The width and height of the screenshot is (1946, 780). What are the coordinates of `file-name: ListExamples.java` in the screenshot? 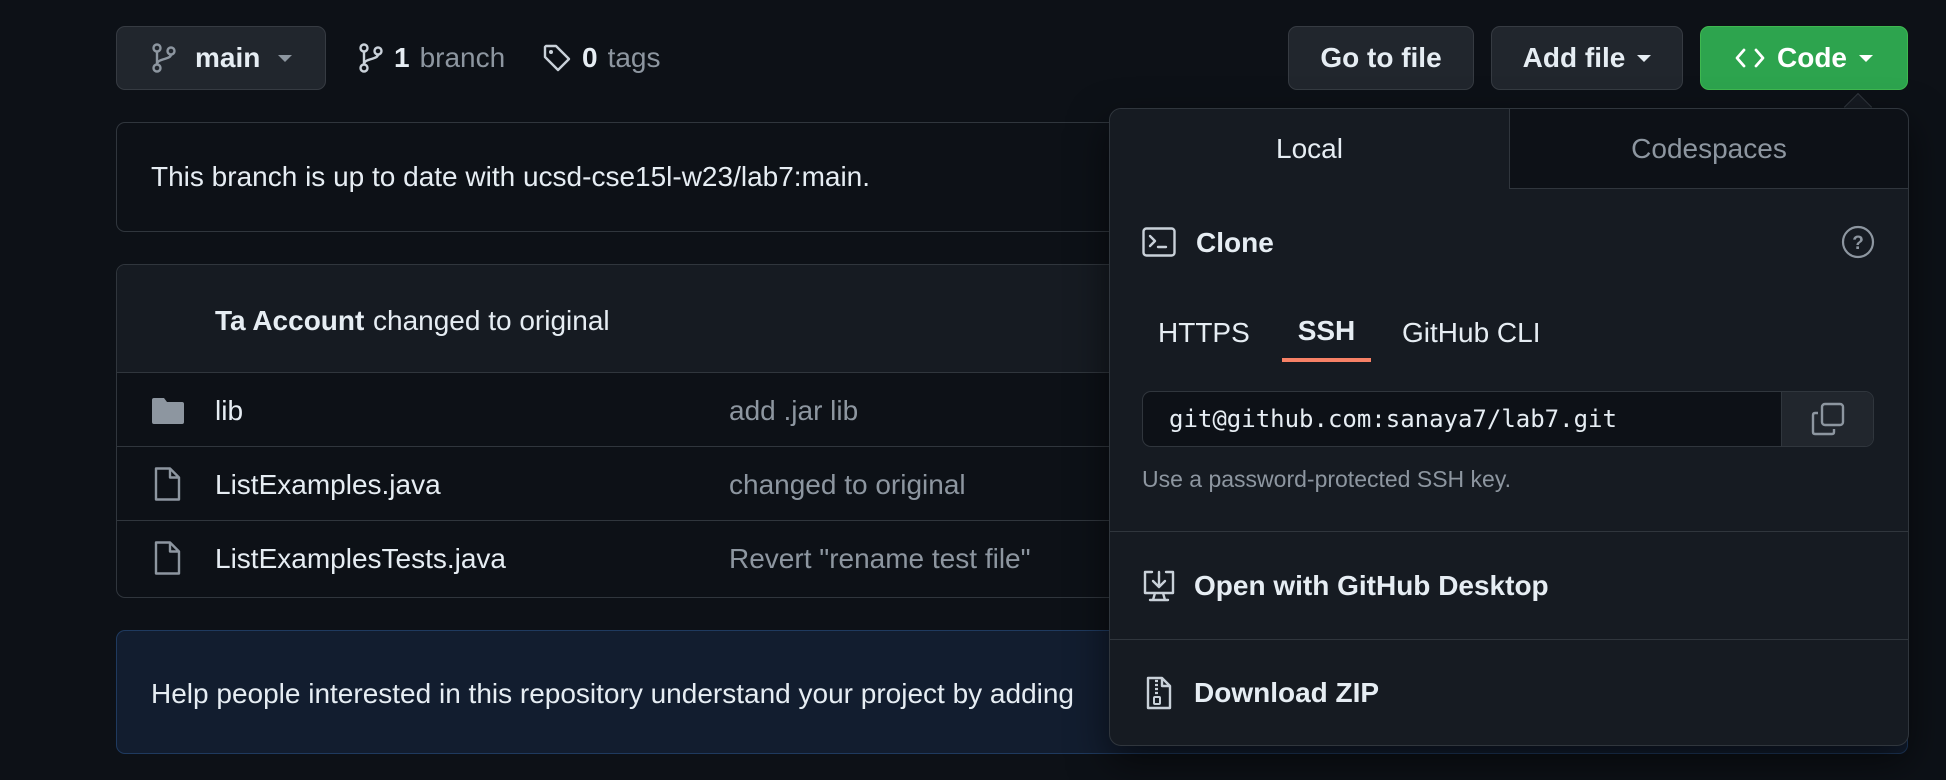 It's located at (328, 485).